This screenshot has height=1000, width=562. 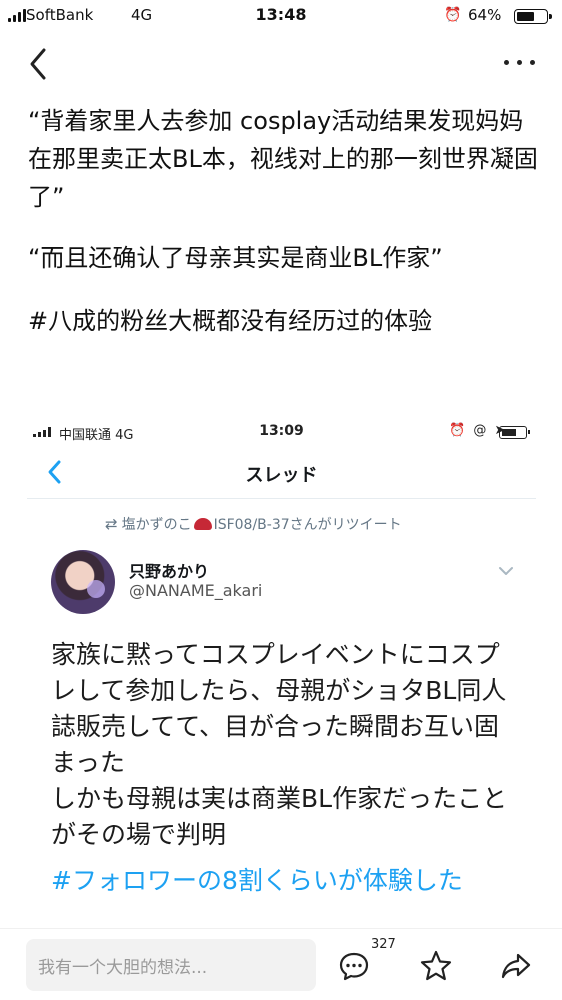 What do you see at coordinates (285, 321) in the screenshot?
I see `post-hashtag: #八成的粉丝大概都没有经历过的体验` at bounding box center [285, 321].